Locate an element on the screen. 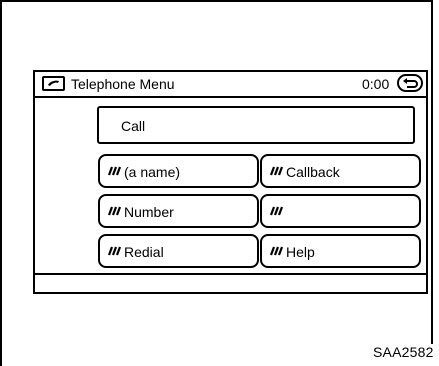 The width and height of the screenshot is (439, 366). title-bar: Telephone Menu 0:00 is located at coordinates (230, 85).